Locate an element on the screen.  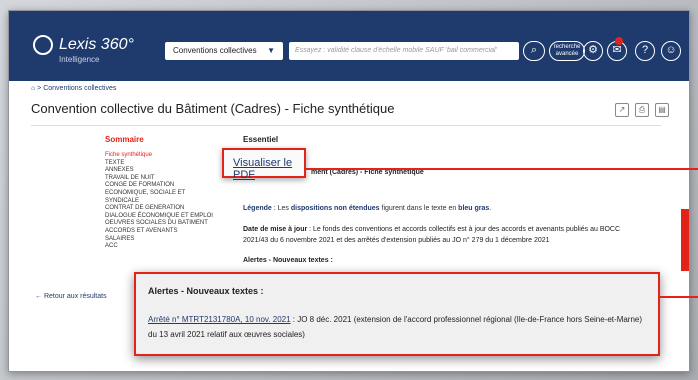
advanced-search-button: recherche avancée is located at coordinates (567, 51).